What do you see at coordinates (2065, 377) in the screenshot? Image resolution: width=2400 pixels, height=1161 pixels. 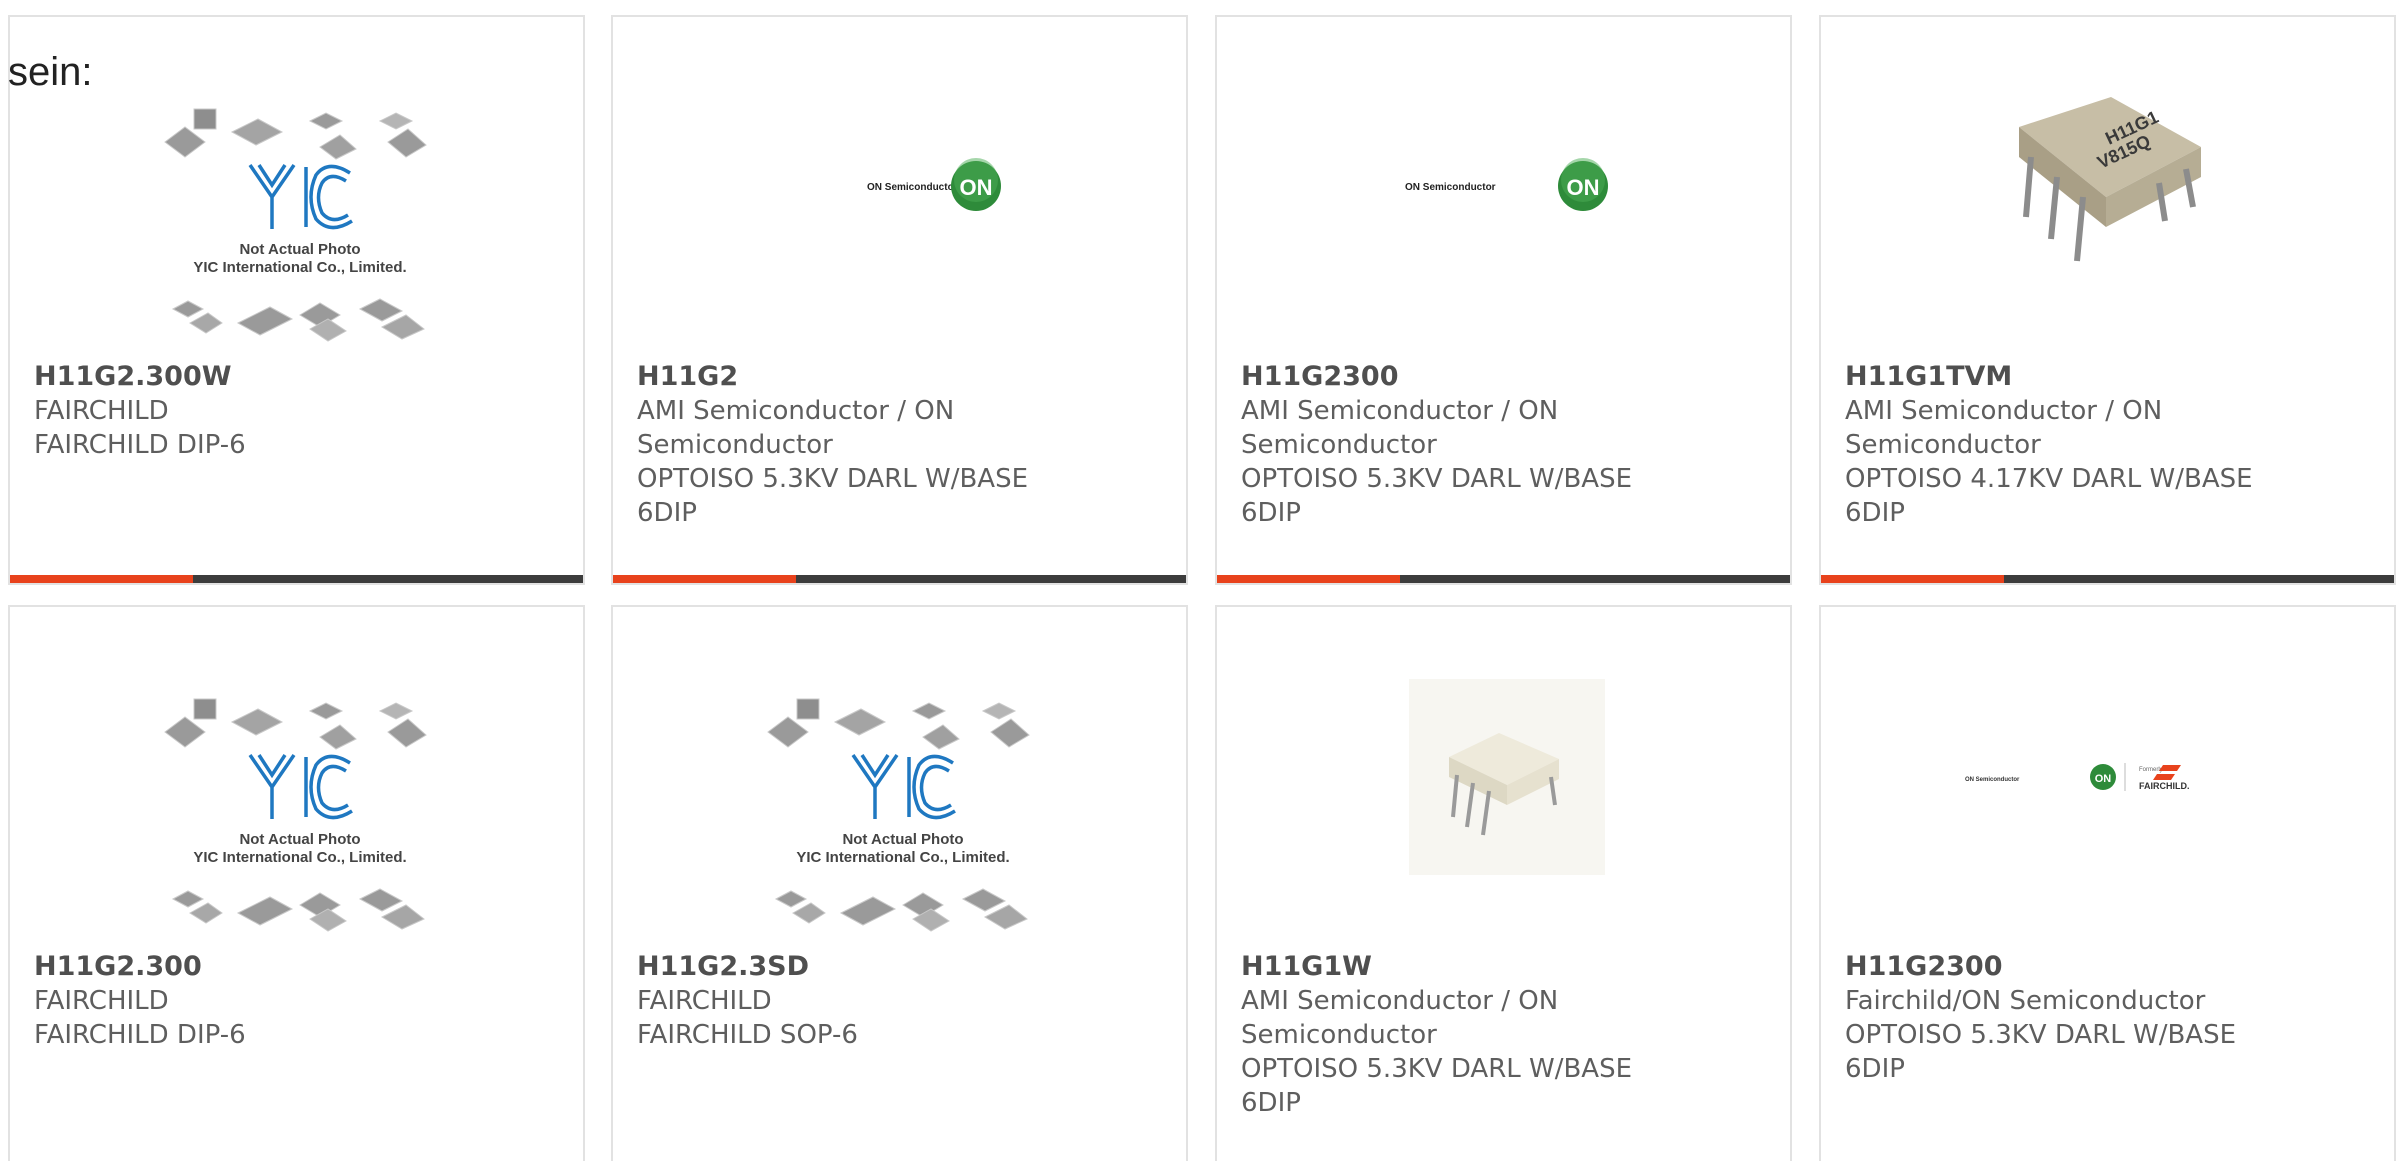 I see `part-number-link: H11G1TVM` at bounding box center [2065, 377].